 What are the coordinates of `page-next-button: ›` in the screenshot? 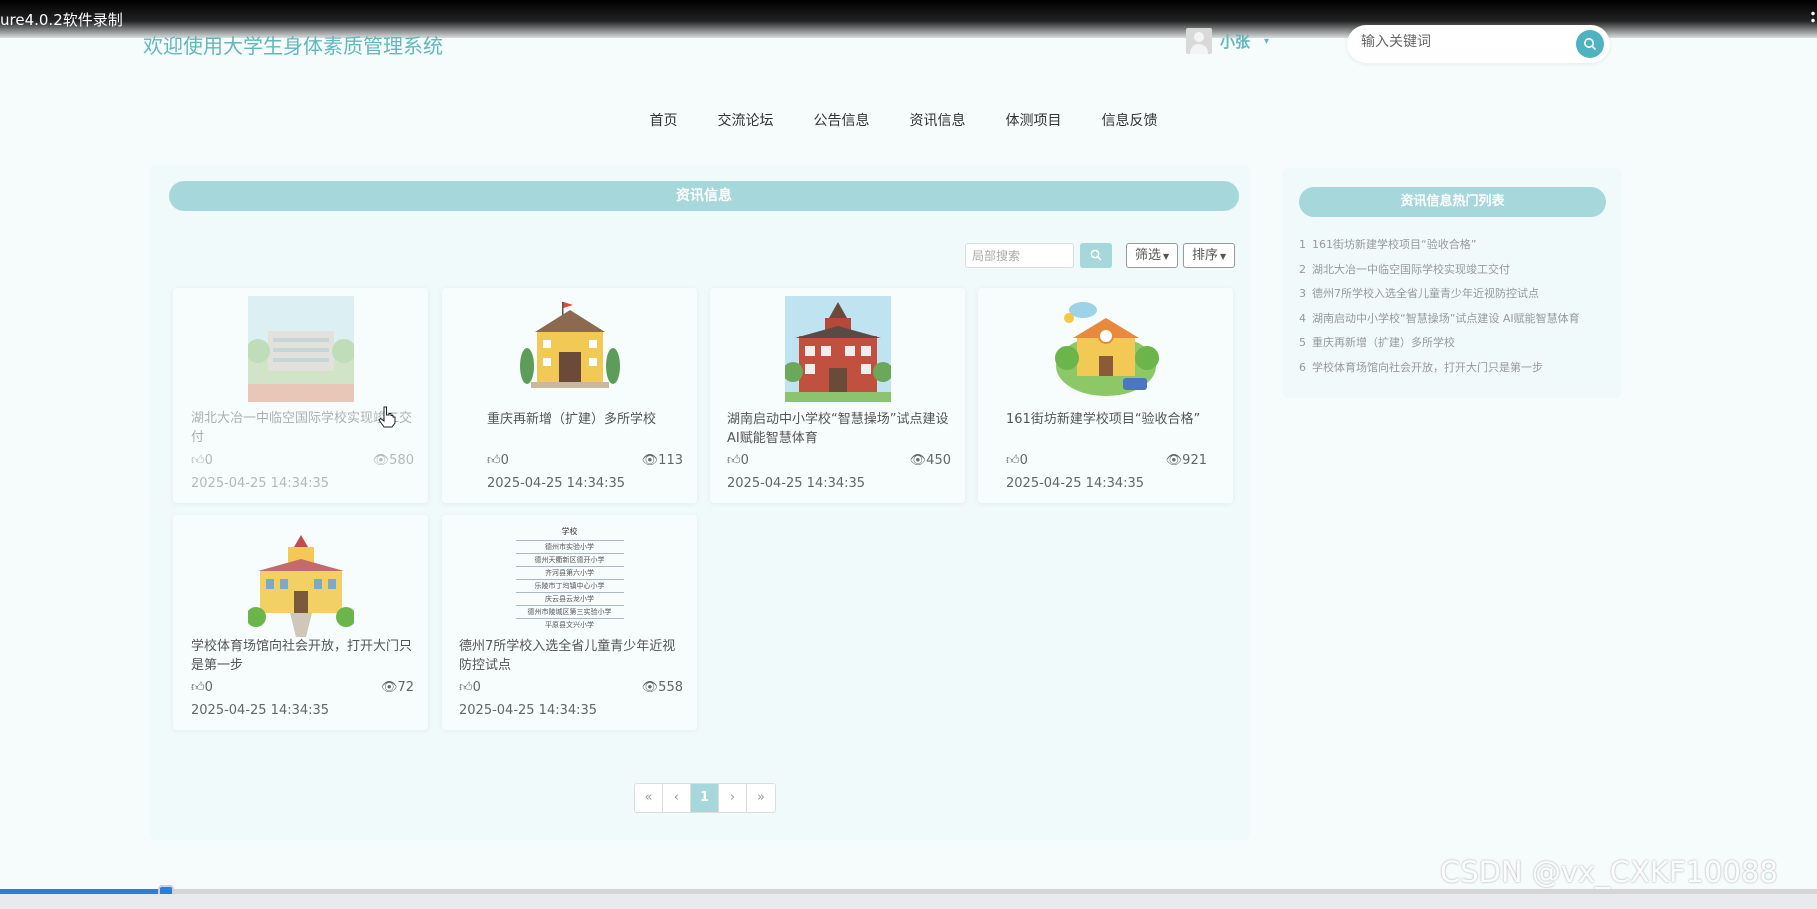 It's located at (733, 798).